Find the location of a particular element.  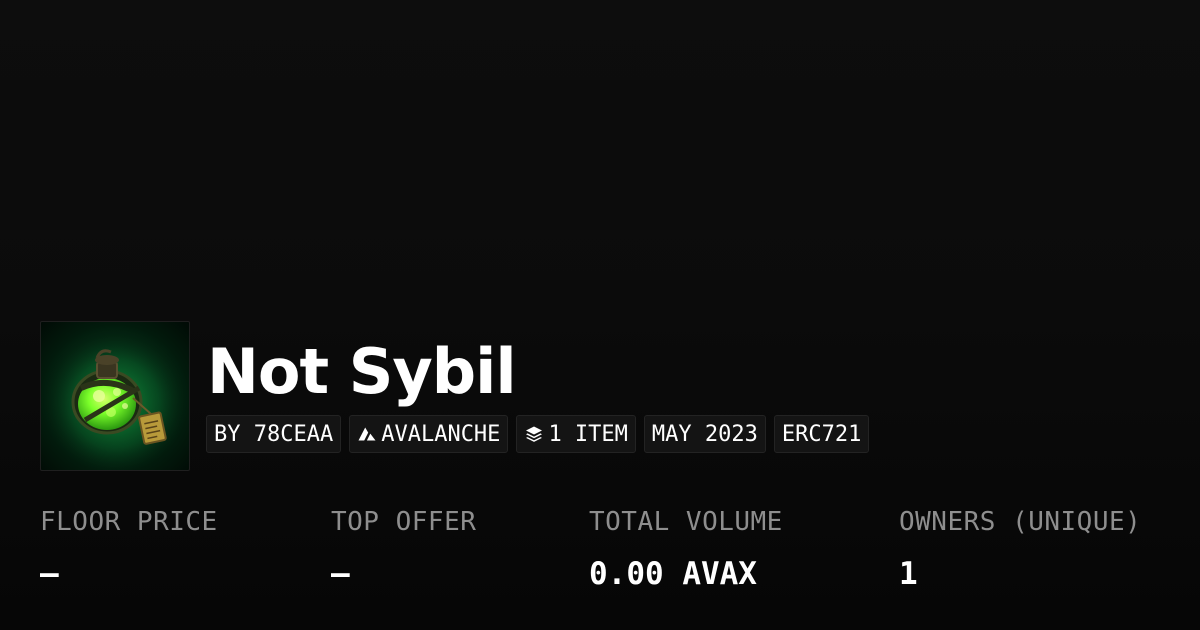

token-standard-tag: ERC721 is located at coordinates (821, 434).